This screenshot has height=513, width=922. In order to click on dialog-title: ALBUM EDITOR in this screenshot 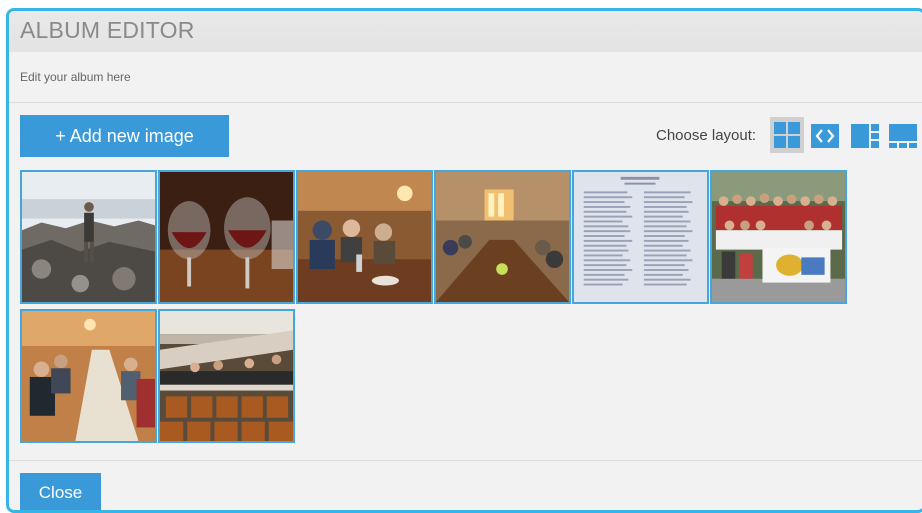, I will do `click(107, 30)`.